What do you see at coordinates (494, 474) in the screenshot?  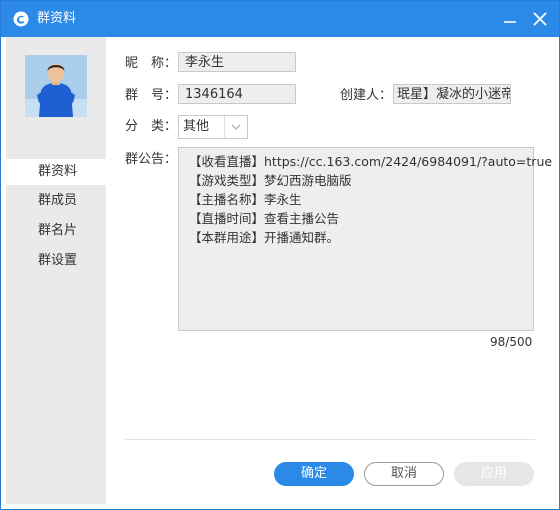 I see `apply-button: 应用` at bounding box center [494, 474].